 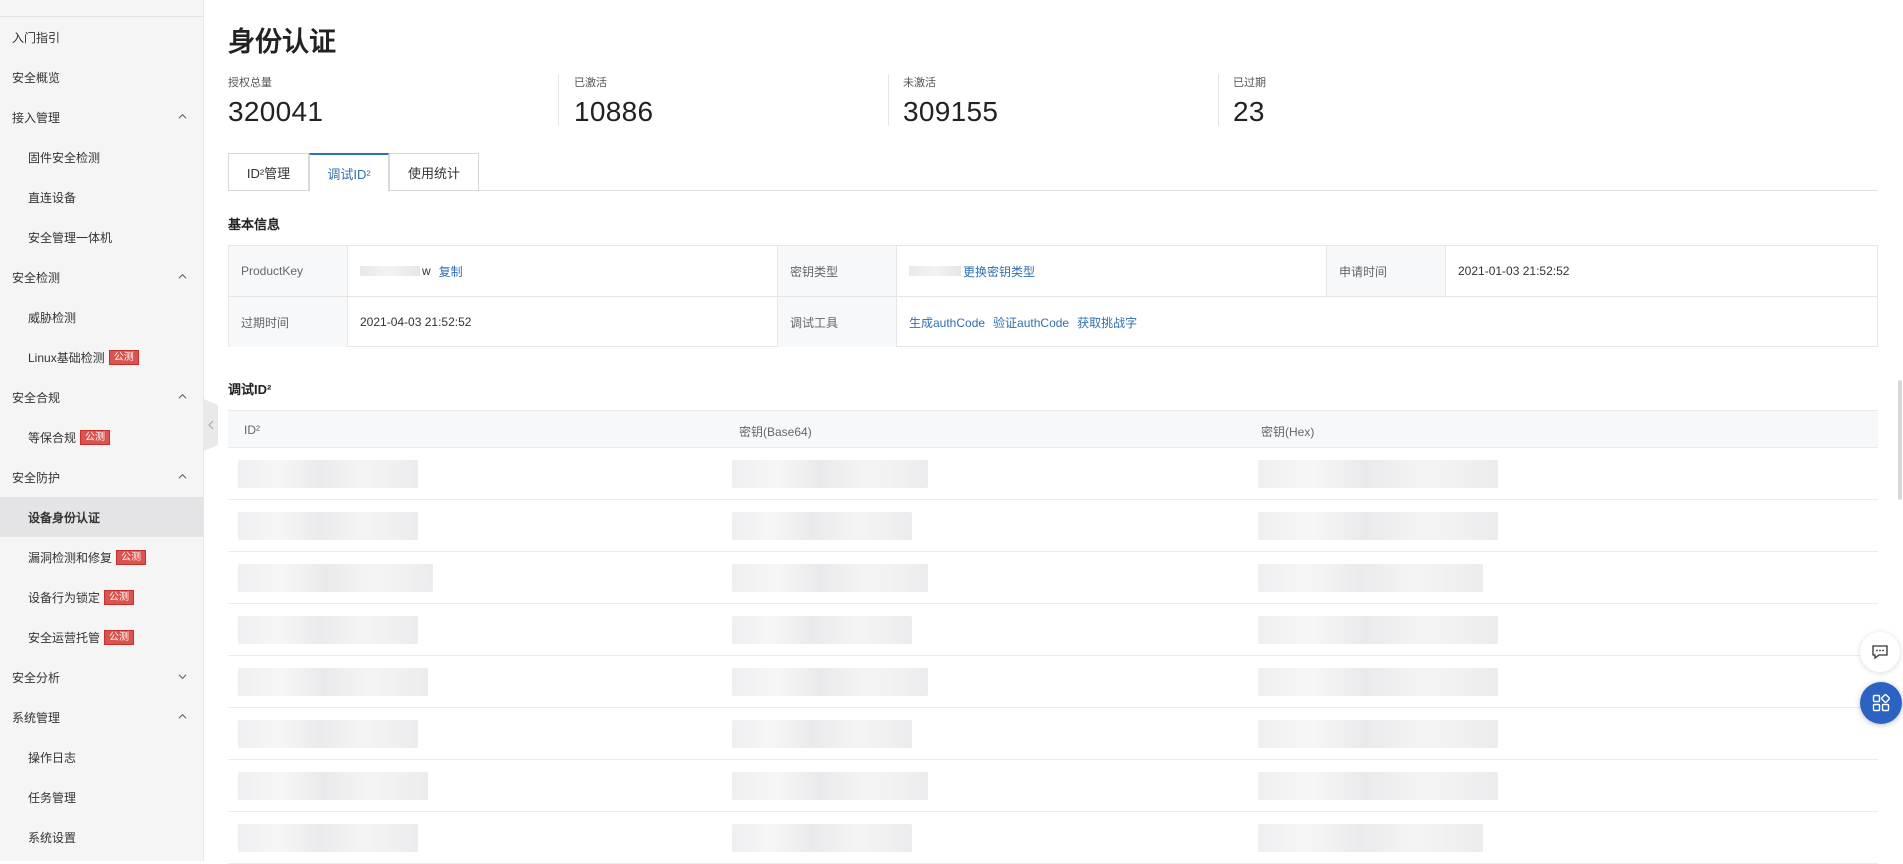 What do you see at coordinates (563, 271) in the screenshot?
I see `product-key-value: w 复制` at bounding box center [563, 271].